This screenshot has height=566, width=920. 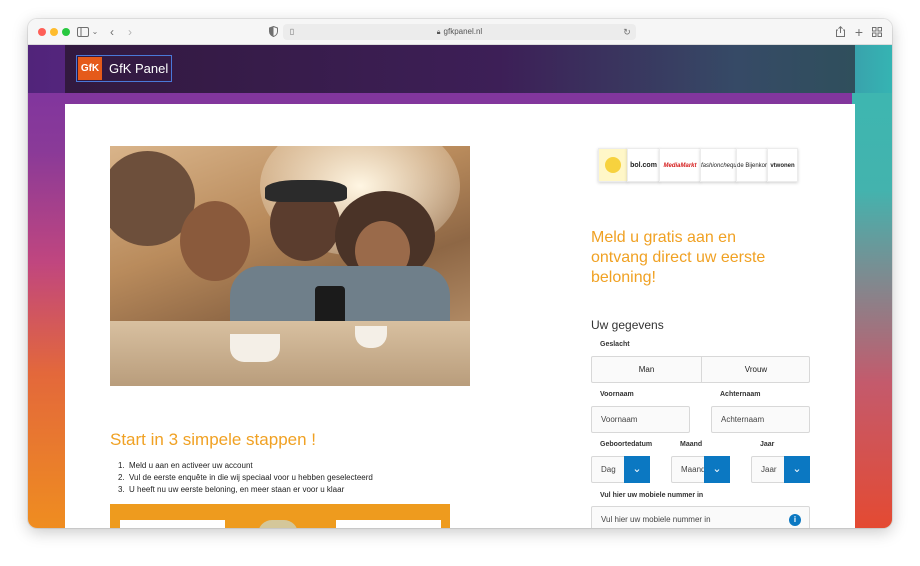 I want to click on site-header: GfK GfK Panel, so click(x=460, y=69).